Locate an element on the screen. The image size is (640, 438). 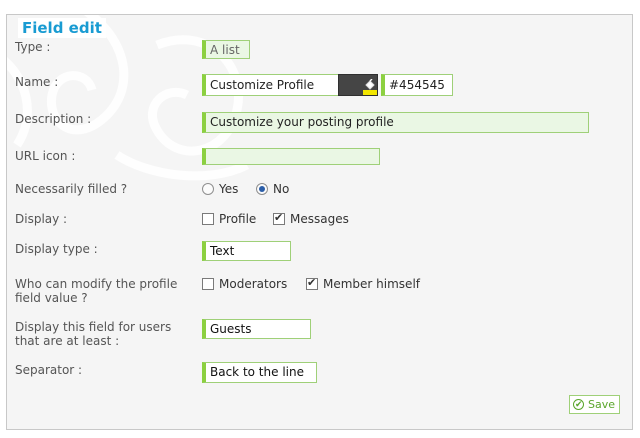
required-yes-label: Yes is located at coordinates (229, 189).